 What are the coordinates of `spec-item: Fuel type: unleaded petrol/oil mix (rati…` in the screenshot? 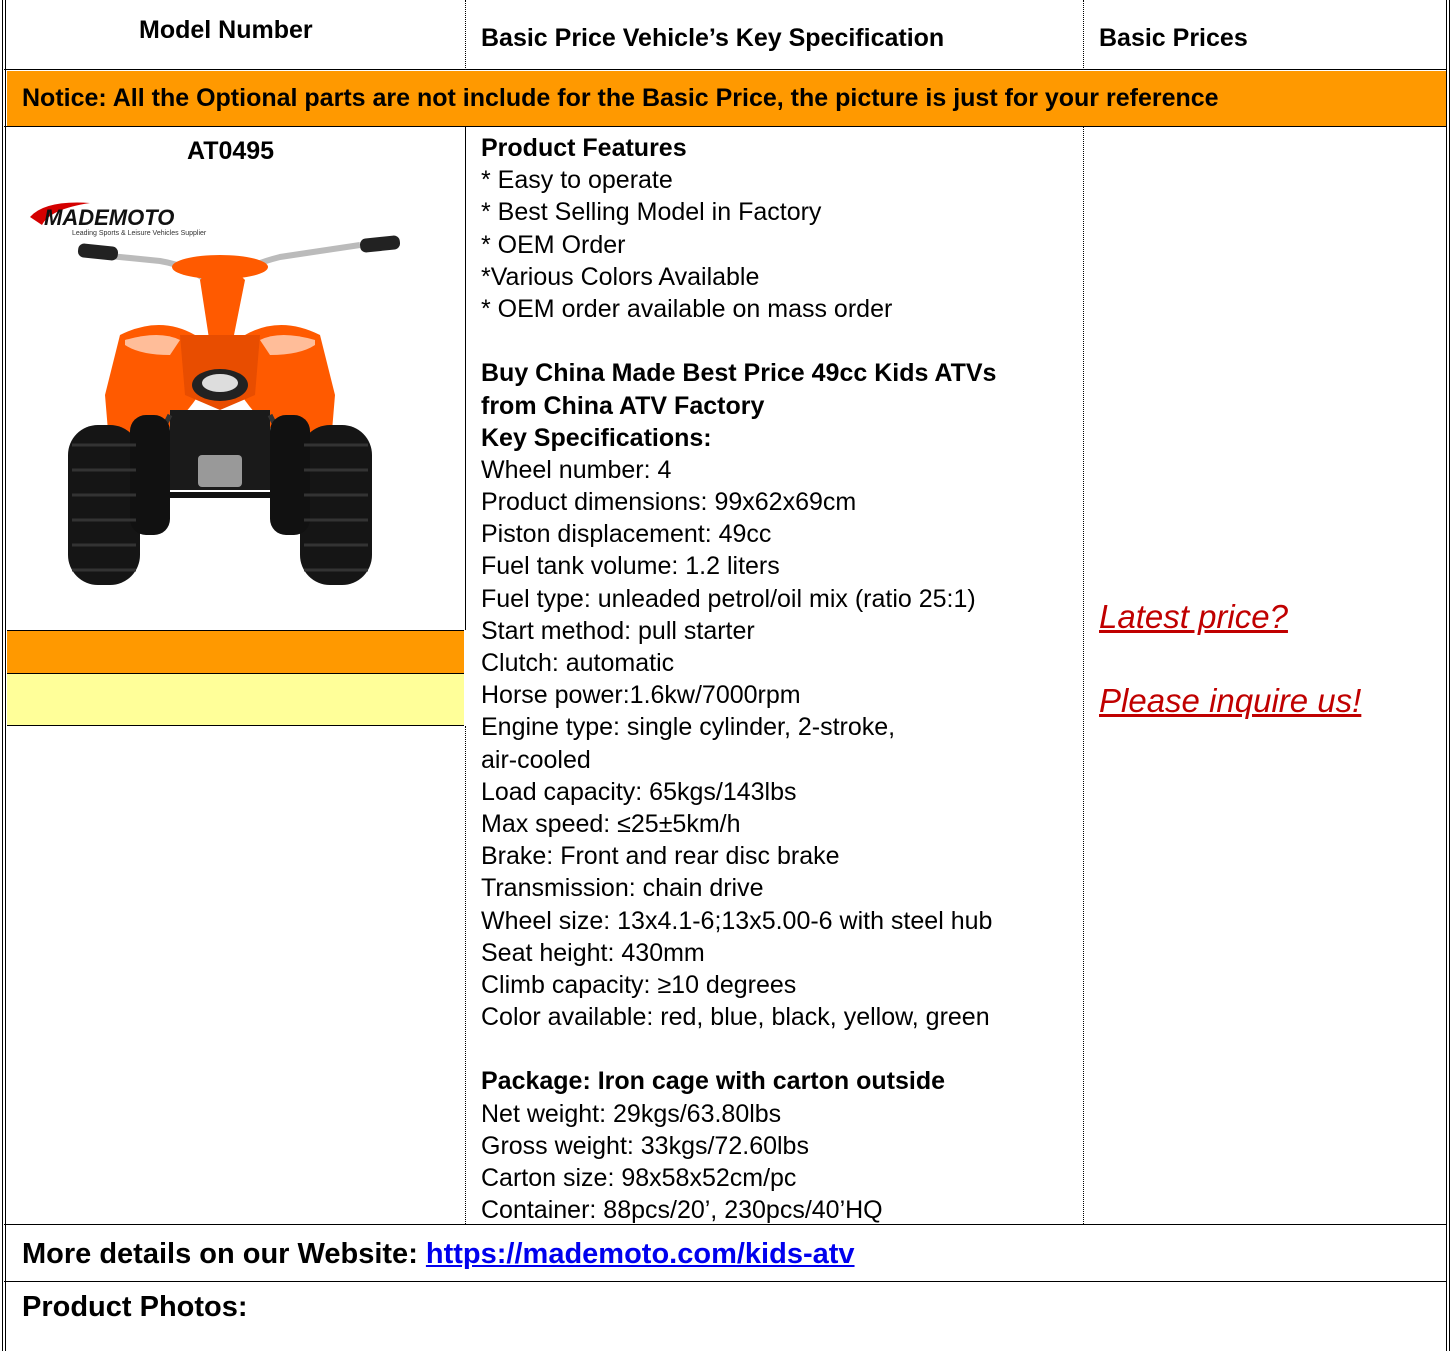 It's located at (728, 598).